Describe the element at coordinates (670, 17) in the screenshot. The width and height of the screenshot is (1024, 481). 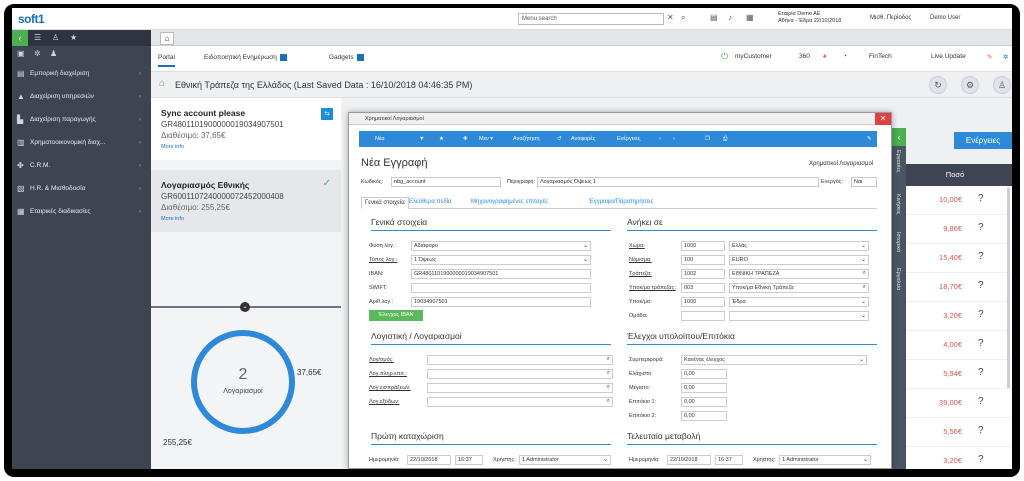
I see `close-icon: ✕` at that location.